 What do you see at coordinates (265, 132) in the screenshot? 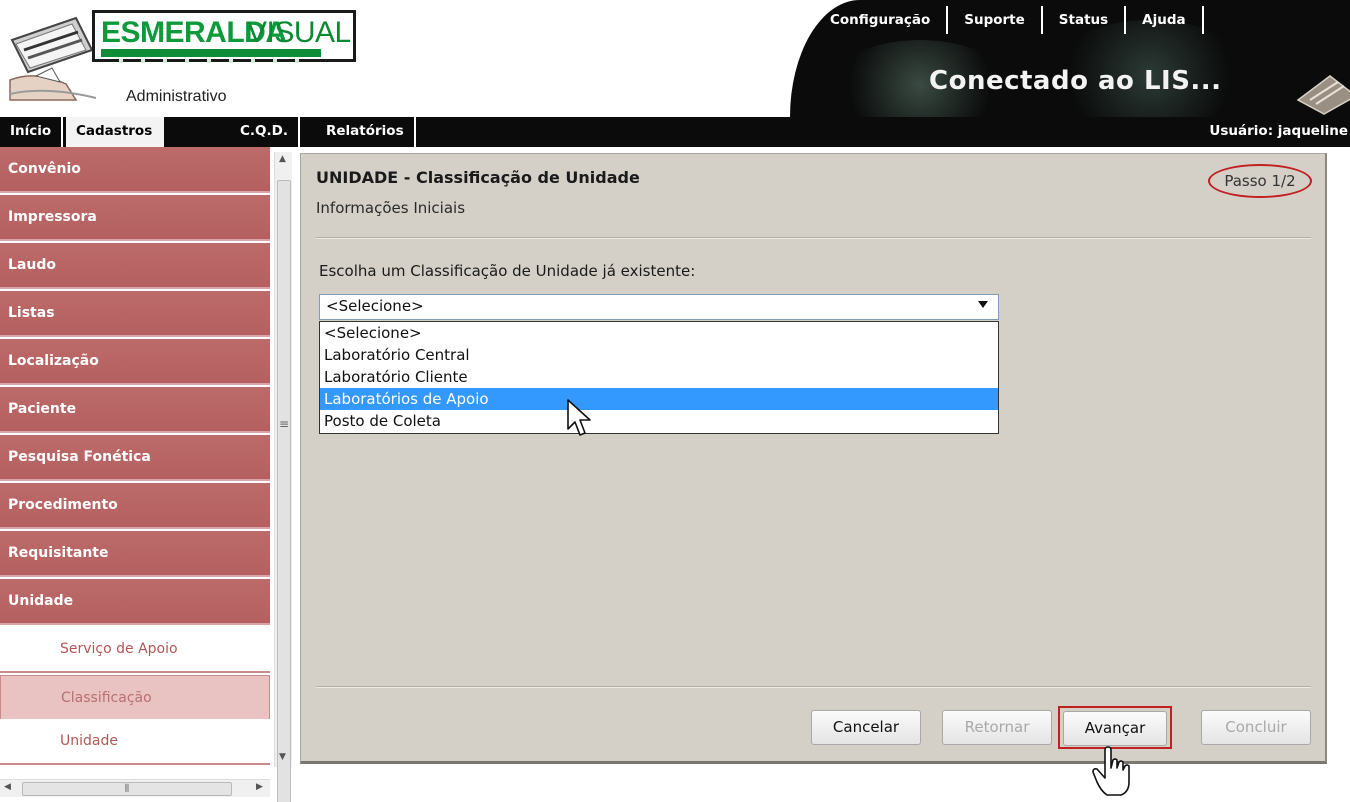
I see `nav-cqd: C.Q.D.` at bounding box center [265, 132].